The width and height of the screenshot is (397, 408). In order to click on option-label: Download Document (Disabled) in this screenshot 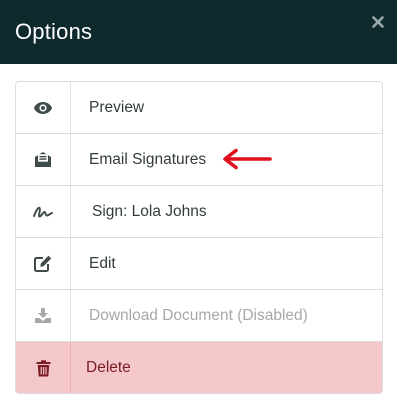, I will do `click(198, 315)`.